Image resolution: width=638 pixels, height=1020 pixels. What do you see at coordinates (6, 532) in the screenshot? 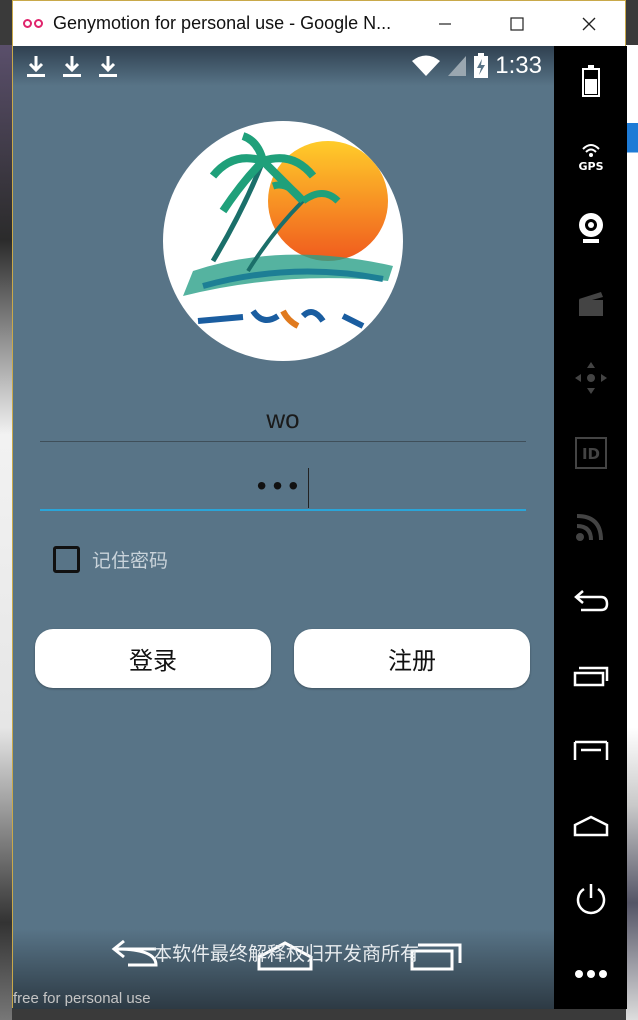
I see `desktop-background-left` at bounding box center [6, 532].